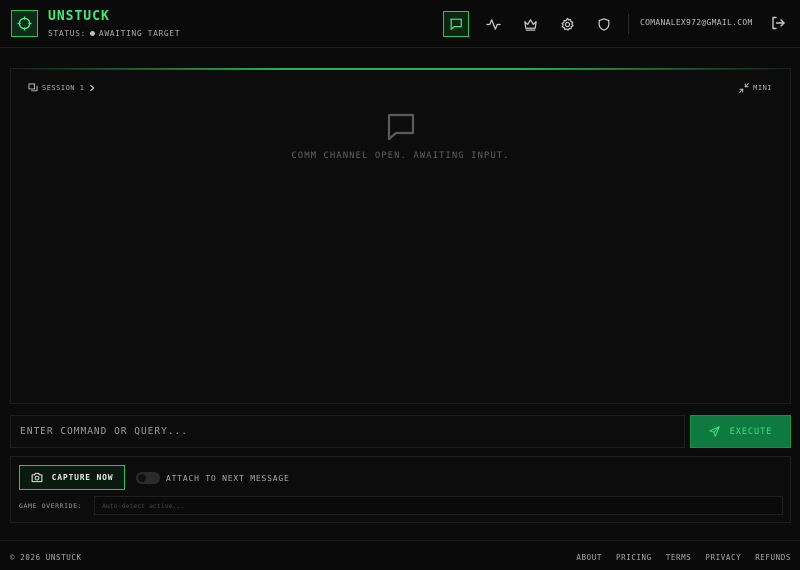 The image size is (800, 570). I want to click on status-dot, so click(92, 33).